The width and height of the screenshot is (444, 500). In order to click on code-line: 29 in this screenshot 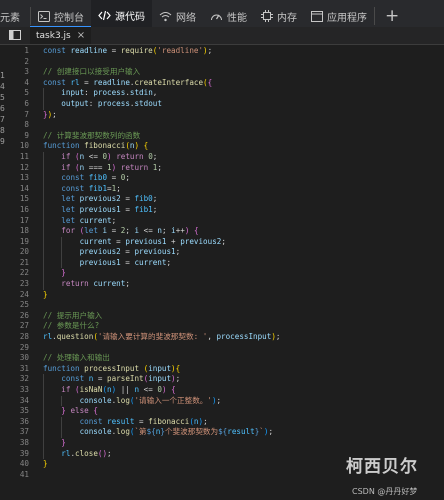, I will do `click(225, 348)`.